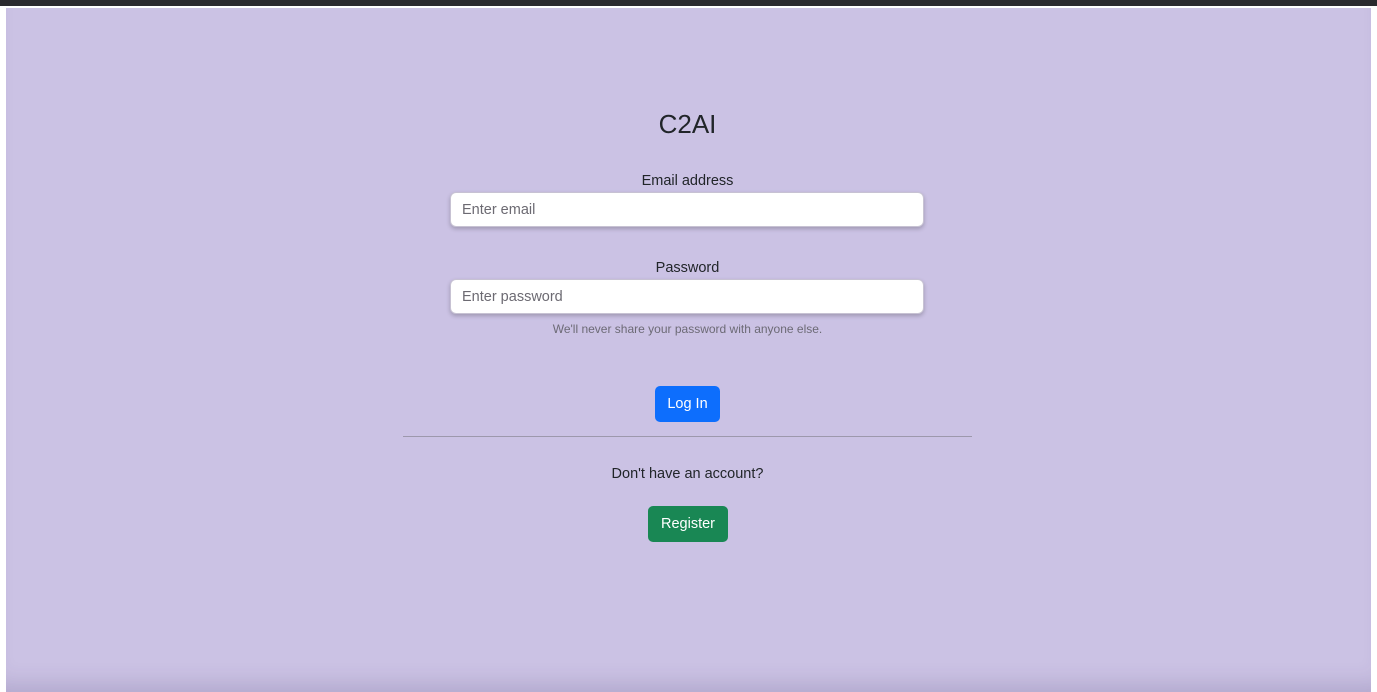  Describe the element at coordinates (687, 209) in the screenshot. I see `email-input` at that location.